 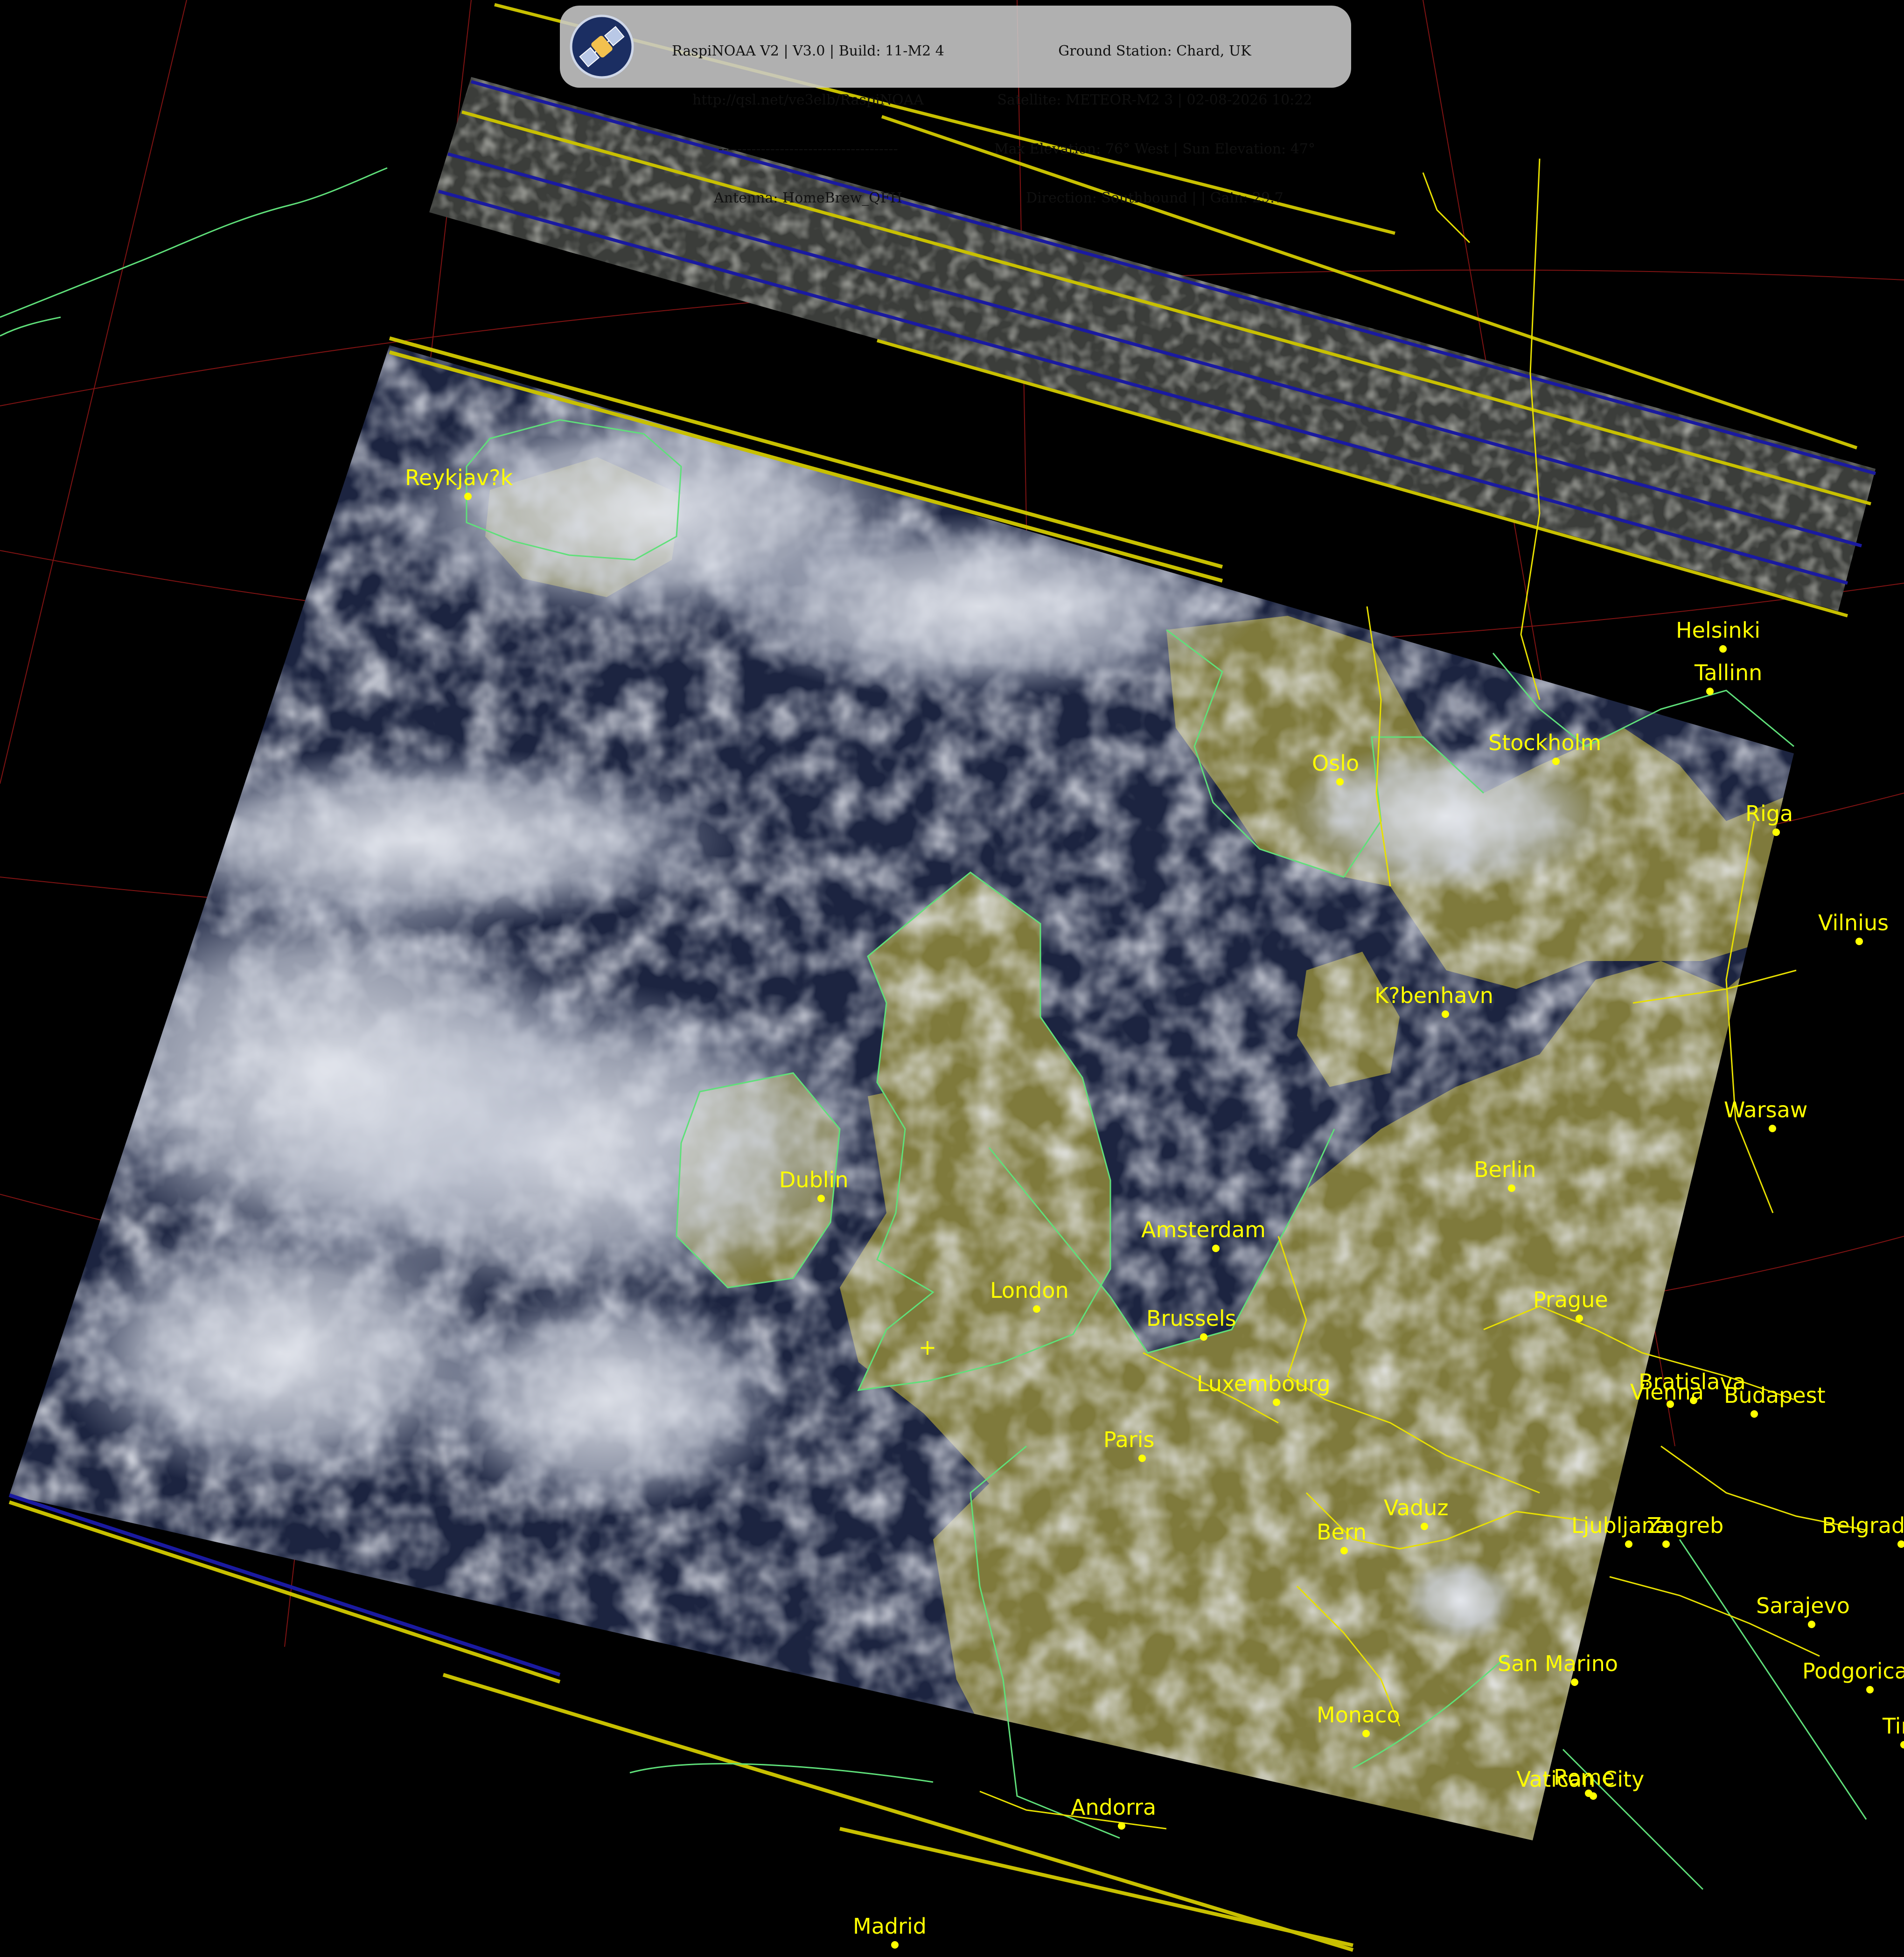 I want to click on city-podgorica: Podgorica, so click(x=1853, y=1675).